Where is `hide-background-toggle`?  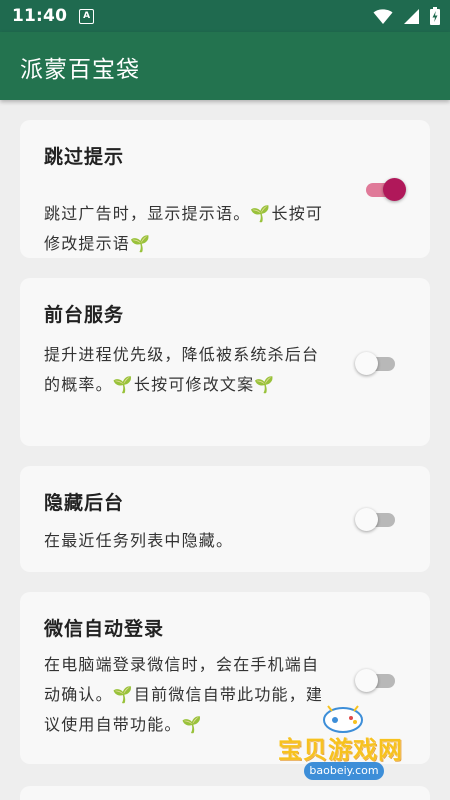 hide-background-toggle is located at coordinates (377, 519).